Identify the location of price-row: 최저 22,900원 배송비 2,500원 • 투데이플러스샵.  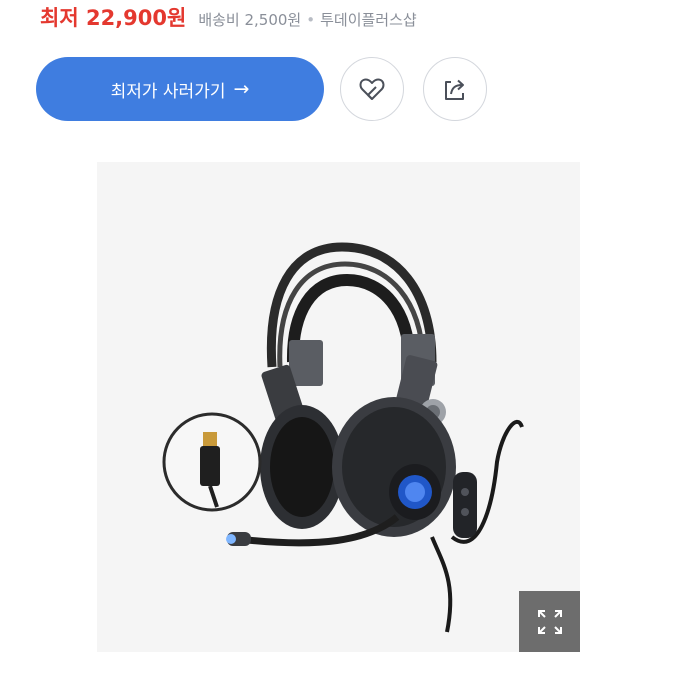
(228, 17).